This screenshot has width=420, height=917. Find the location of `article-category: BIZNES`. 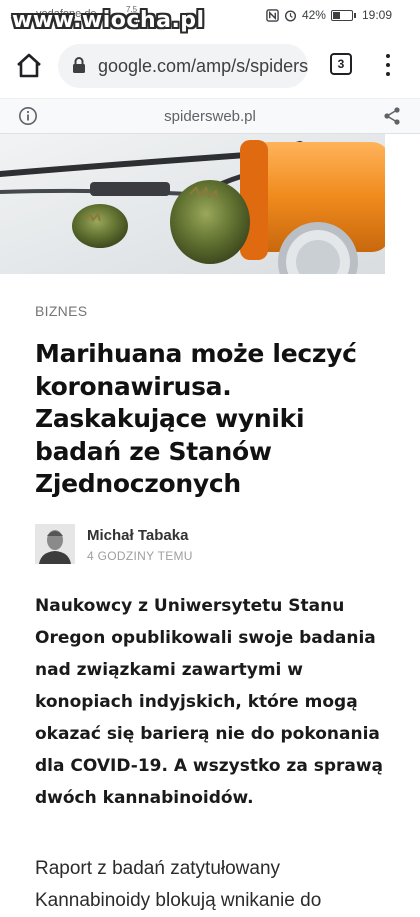

article-category: BIZNES is located at coordinates (61, 311).